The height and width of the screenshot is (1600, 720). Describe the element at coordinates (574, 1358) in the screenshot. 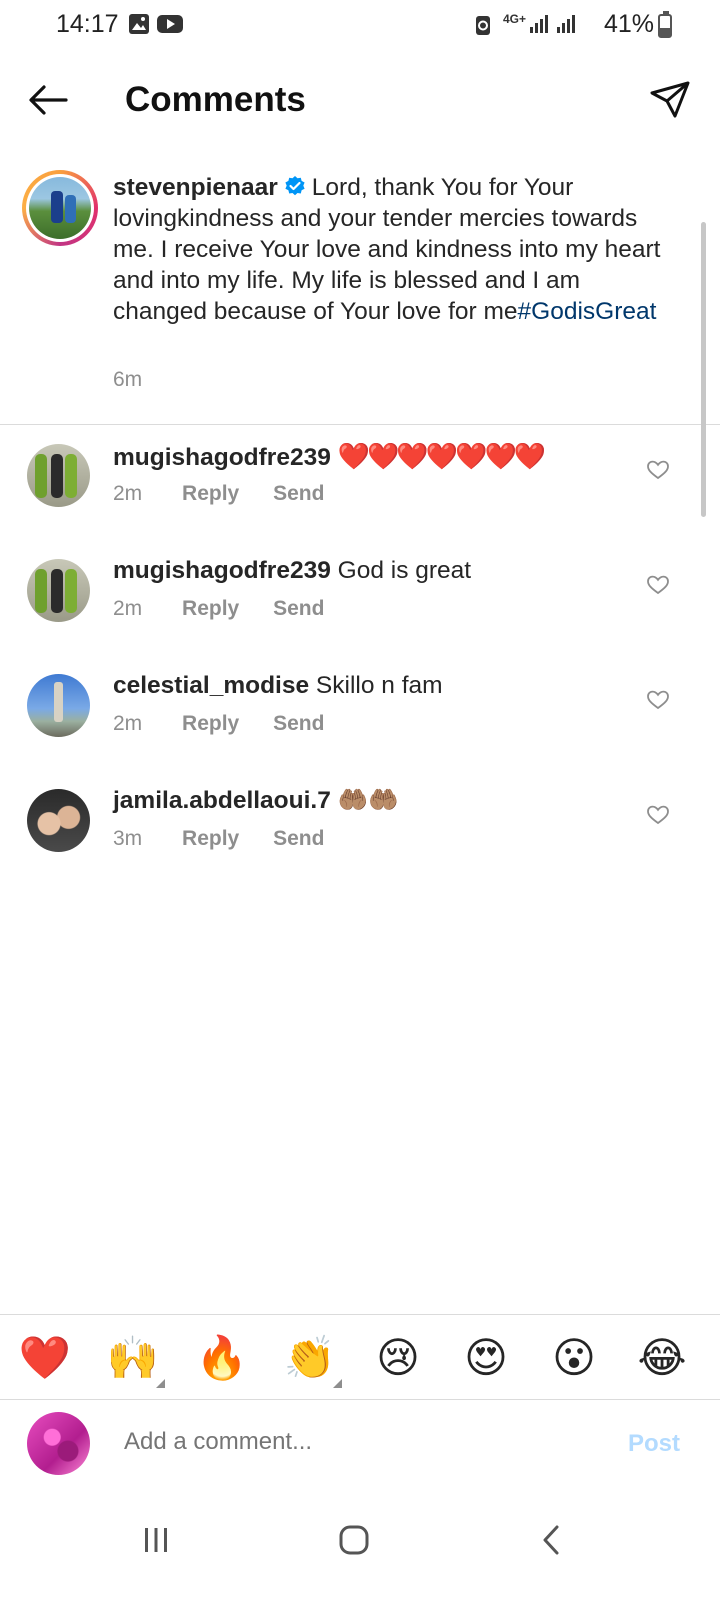

I see `reaction-surprised: 😮` at that location.